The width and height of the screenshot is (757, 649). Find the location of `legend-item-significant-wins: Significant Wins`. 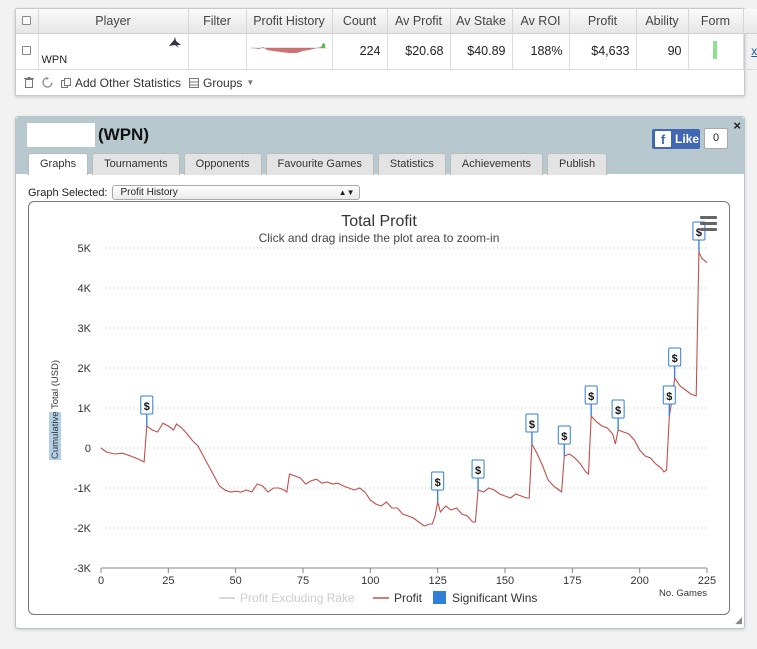

legend-item-significant-wins: Significant Wins is located at coordinates (494, 598).